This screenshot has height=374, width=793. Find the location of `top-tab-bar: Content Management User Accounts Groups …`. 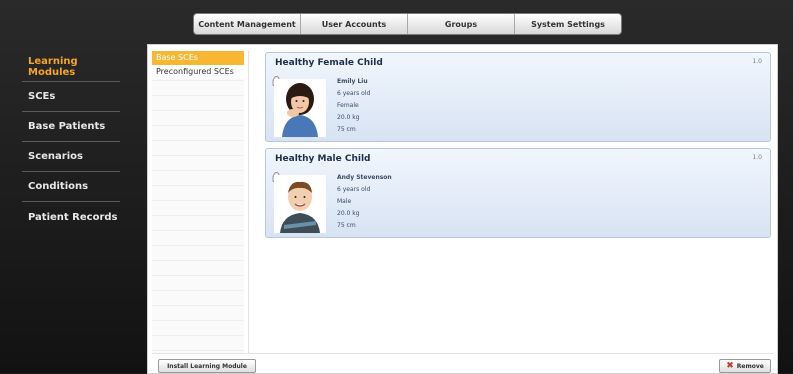

top-tab-bar: Content Management User Accounts Groups … is located at coordinates (407, 24).